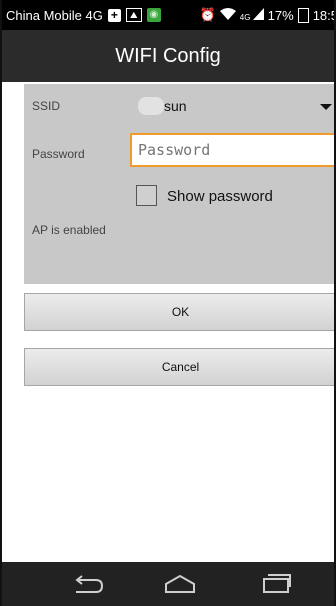 The image size is (336, 606). I want to click on ssid-spinner: sun, so click(234, 107).